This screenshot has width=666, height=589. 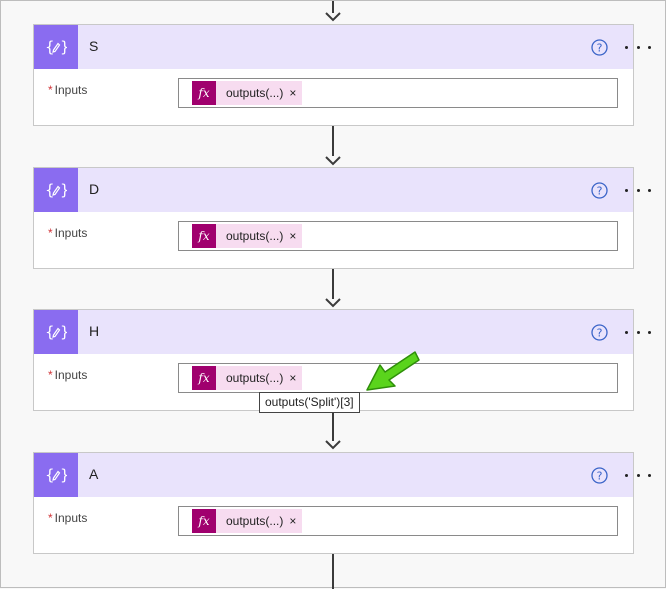 I want to click on action-title: D, so click(x=94, y=189).